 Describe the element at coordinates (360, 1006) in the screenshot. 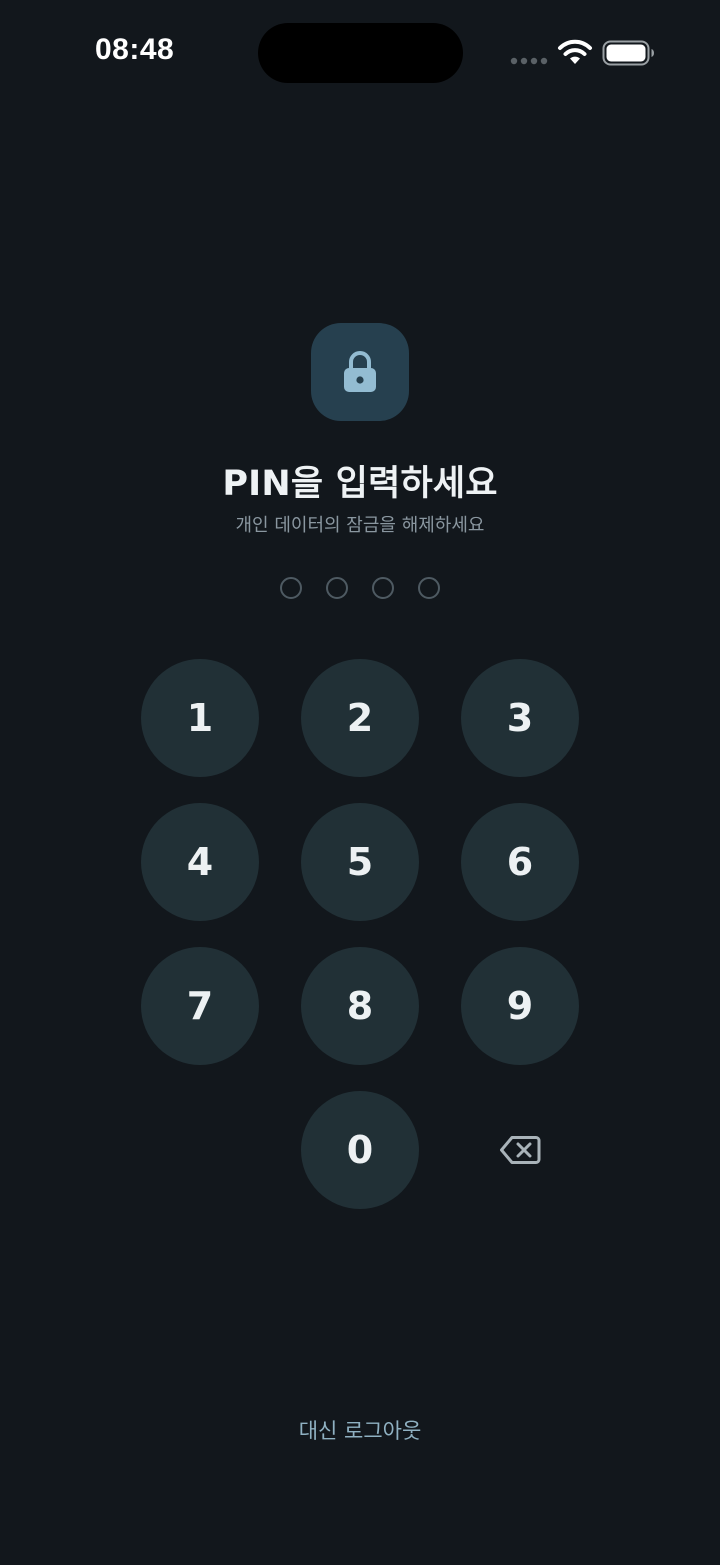

I see `key-8: 8` at that location.